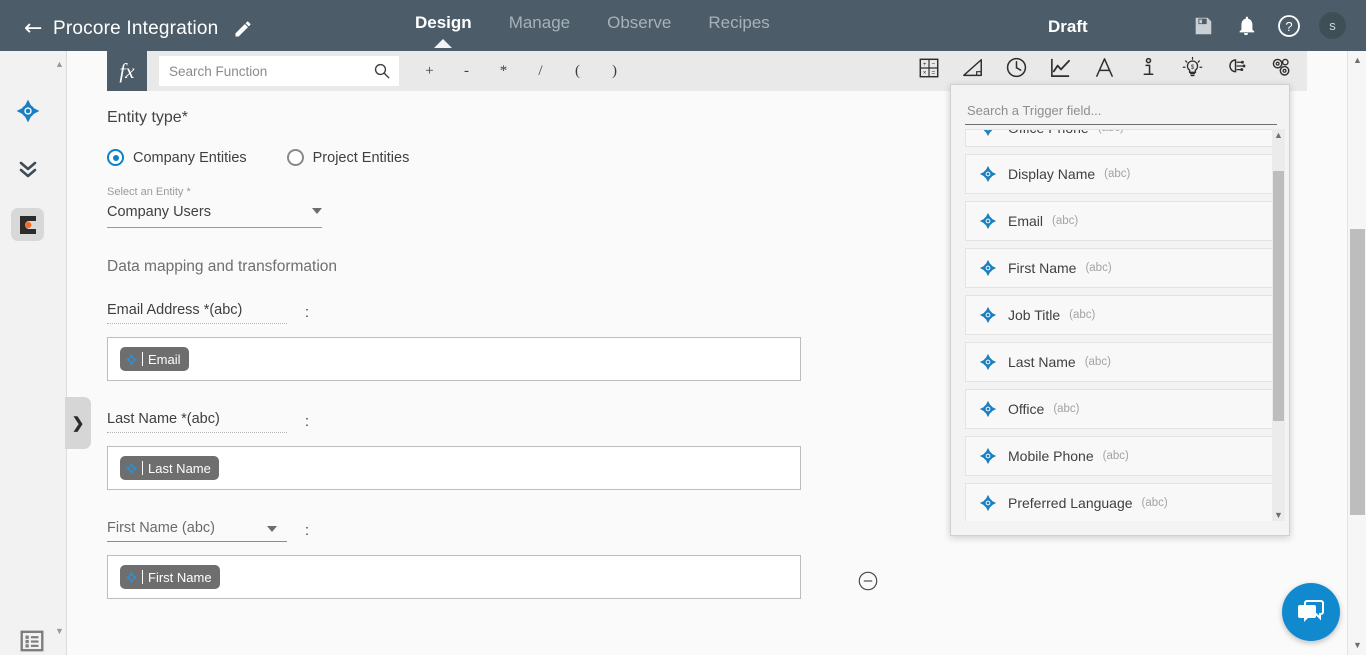 Image resolution: width=1366 pixels, height=655 pixels. What do you see at coordinates (214, 215) in the screenshot?
I see `entity-select-control: Company Users` at bounding box center [214, 215].